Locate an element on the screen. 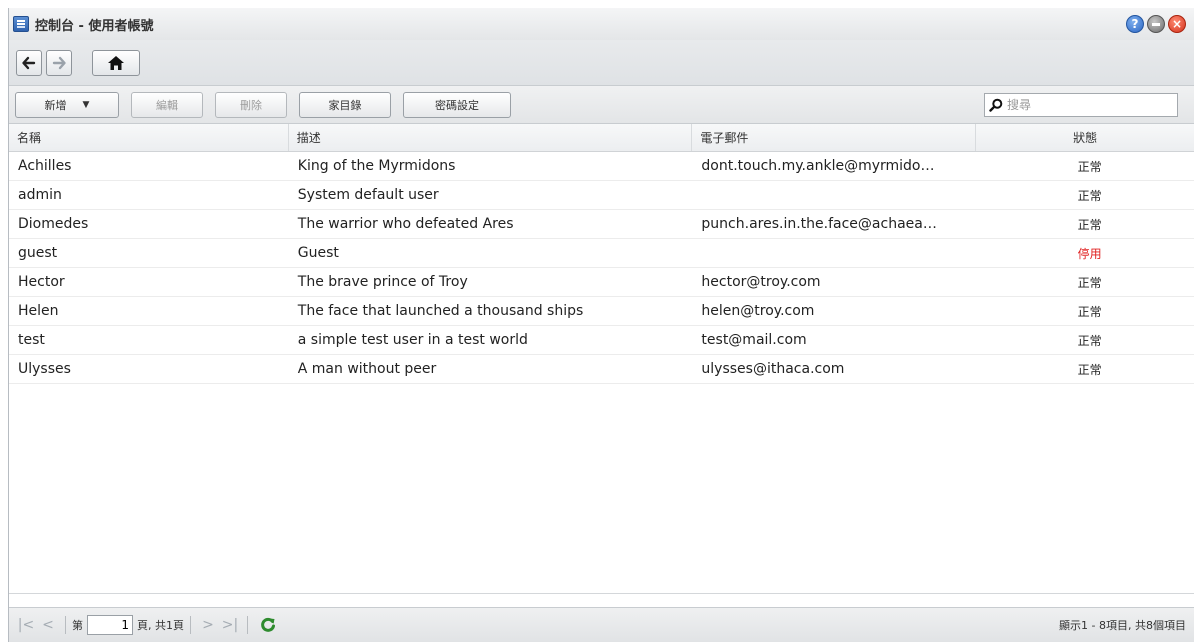 Image resolution: width=1194 pixels, height=642 pixels. cell-description: a simple test user in a test world is located at coordinates (412, 340).